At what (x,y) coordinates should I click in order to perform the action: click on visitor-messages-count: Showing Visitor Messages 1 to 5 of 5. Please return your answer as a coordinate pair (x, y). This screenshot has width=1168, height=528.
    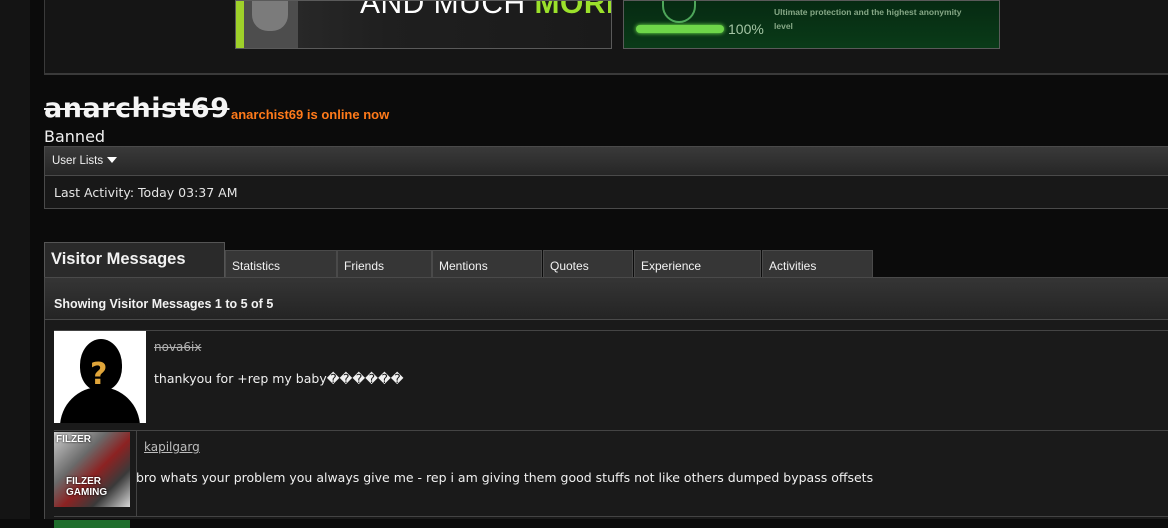
    Looking at the image, I should click on (164, 304).